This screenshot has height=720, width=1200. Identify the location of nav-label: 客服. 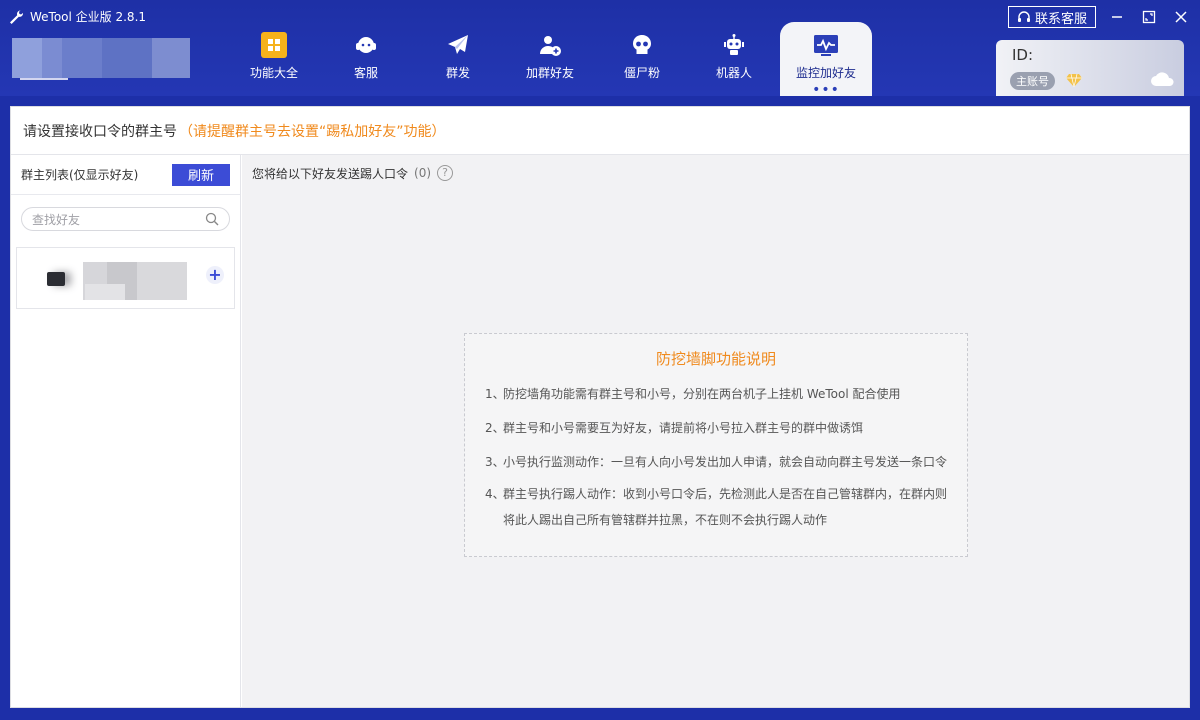
(365, 73).